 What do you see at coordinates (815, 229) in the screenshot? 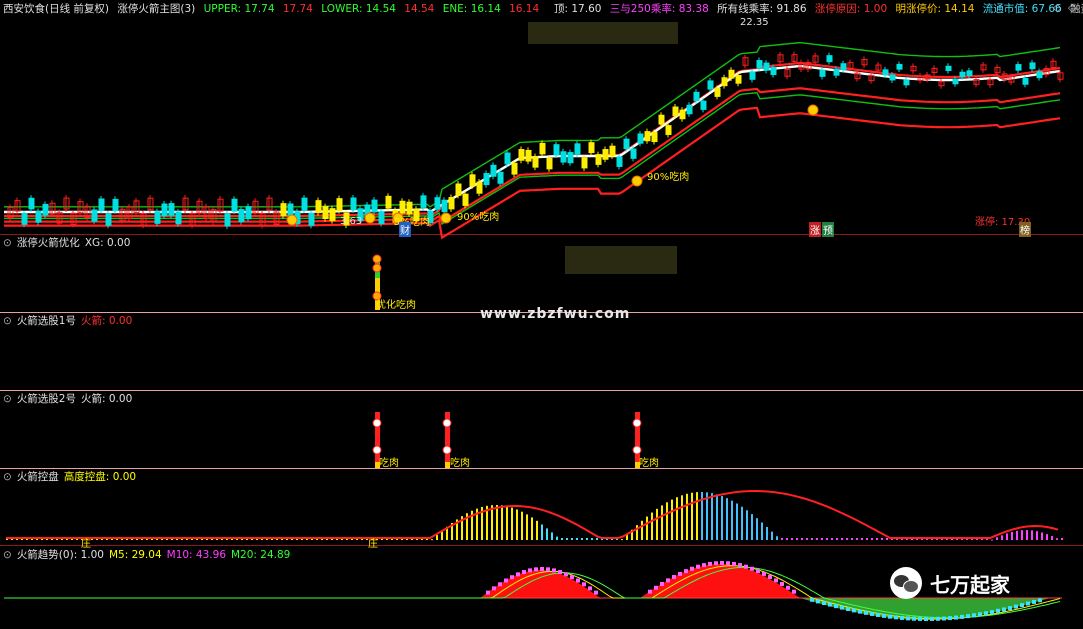
I see `limit-badge: 涨` at bounding box center [815, 229].